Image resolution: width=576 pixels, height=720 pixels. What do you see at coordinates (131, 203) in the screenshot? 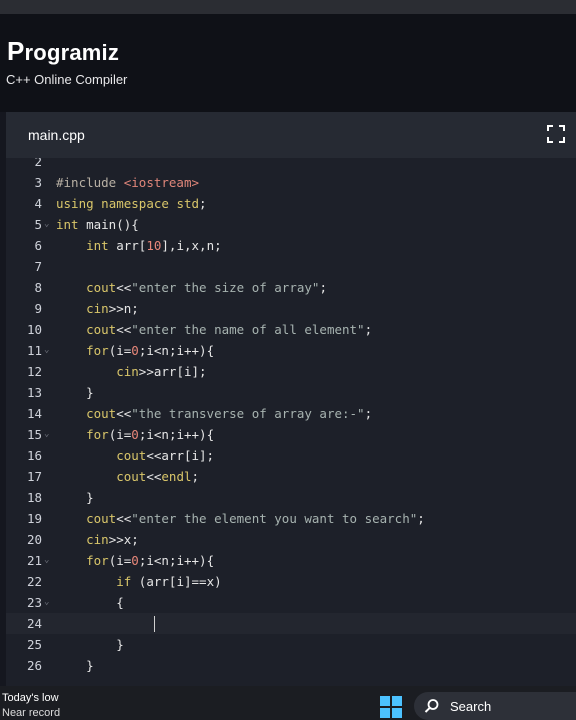
I see `code-text: using namespace std;` at bounding box center [131, 203].